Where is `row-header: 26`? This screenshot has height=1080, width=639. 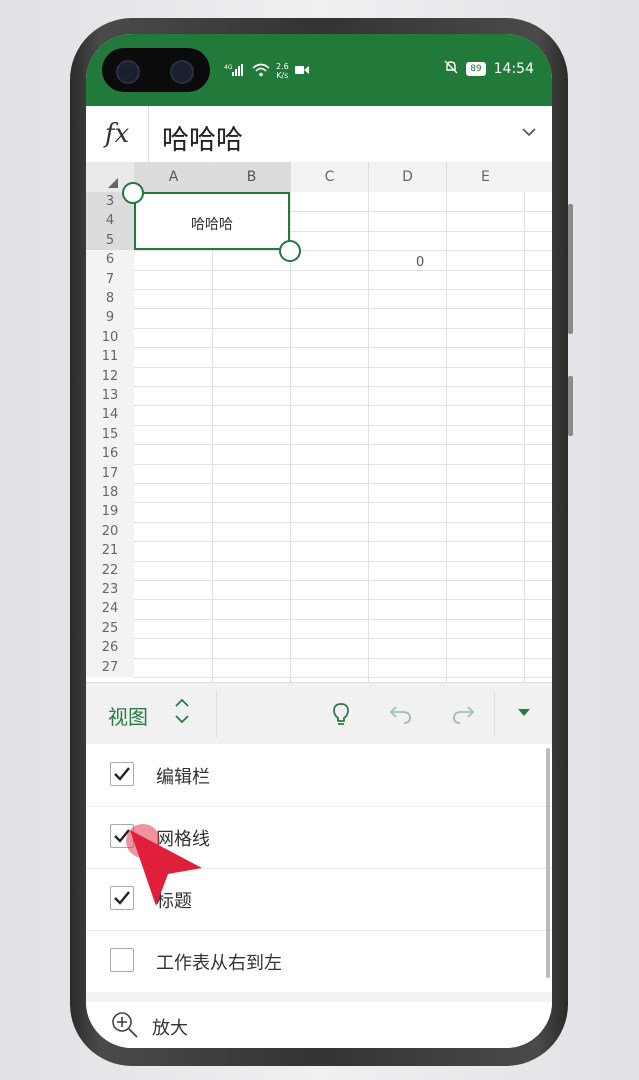
row-header: 26 is located at coordinates (110, 648).